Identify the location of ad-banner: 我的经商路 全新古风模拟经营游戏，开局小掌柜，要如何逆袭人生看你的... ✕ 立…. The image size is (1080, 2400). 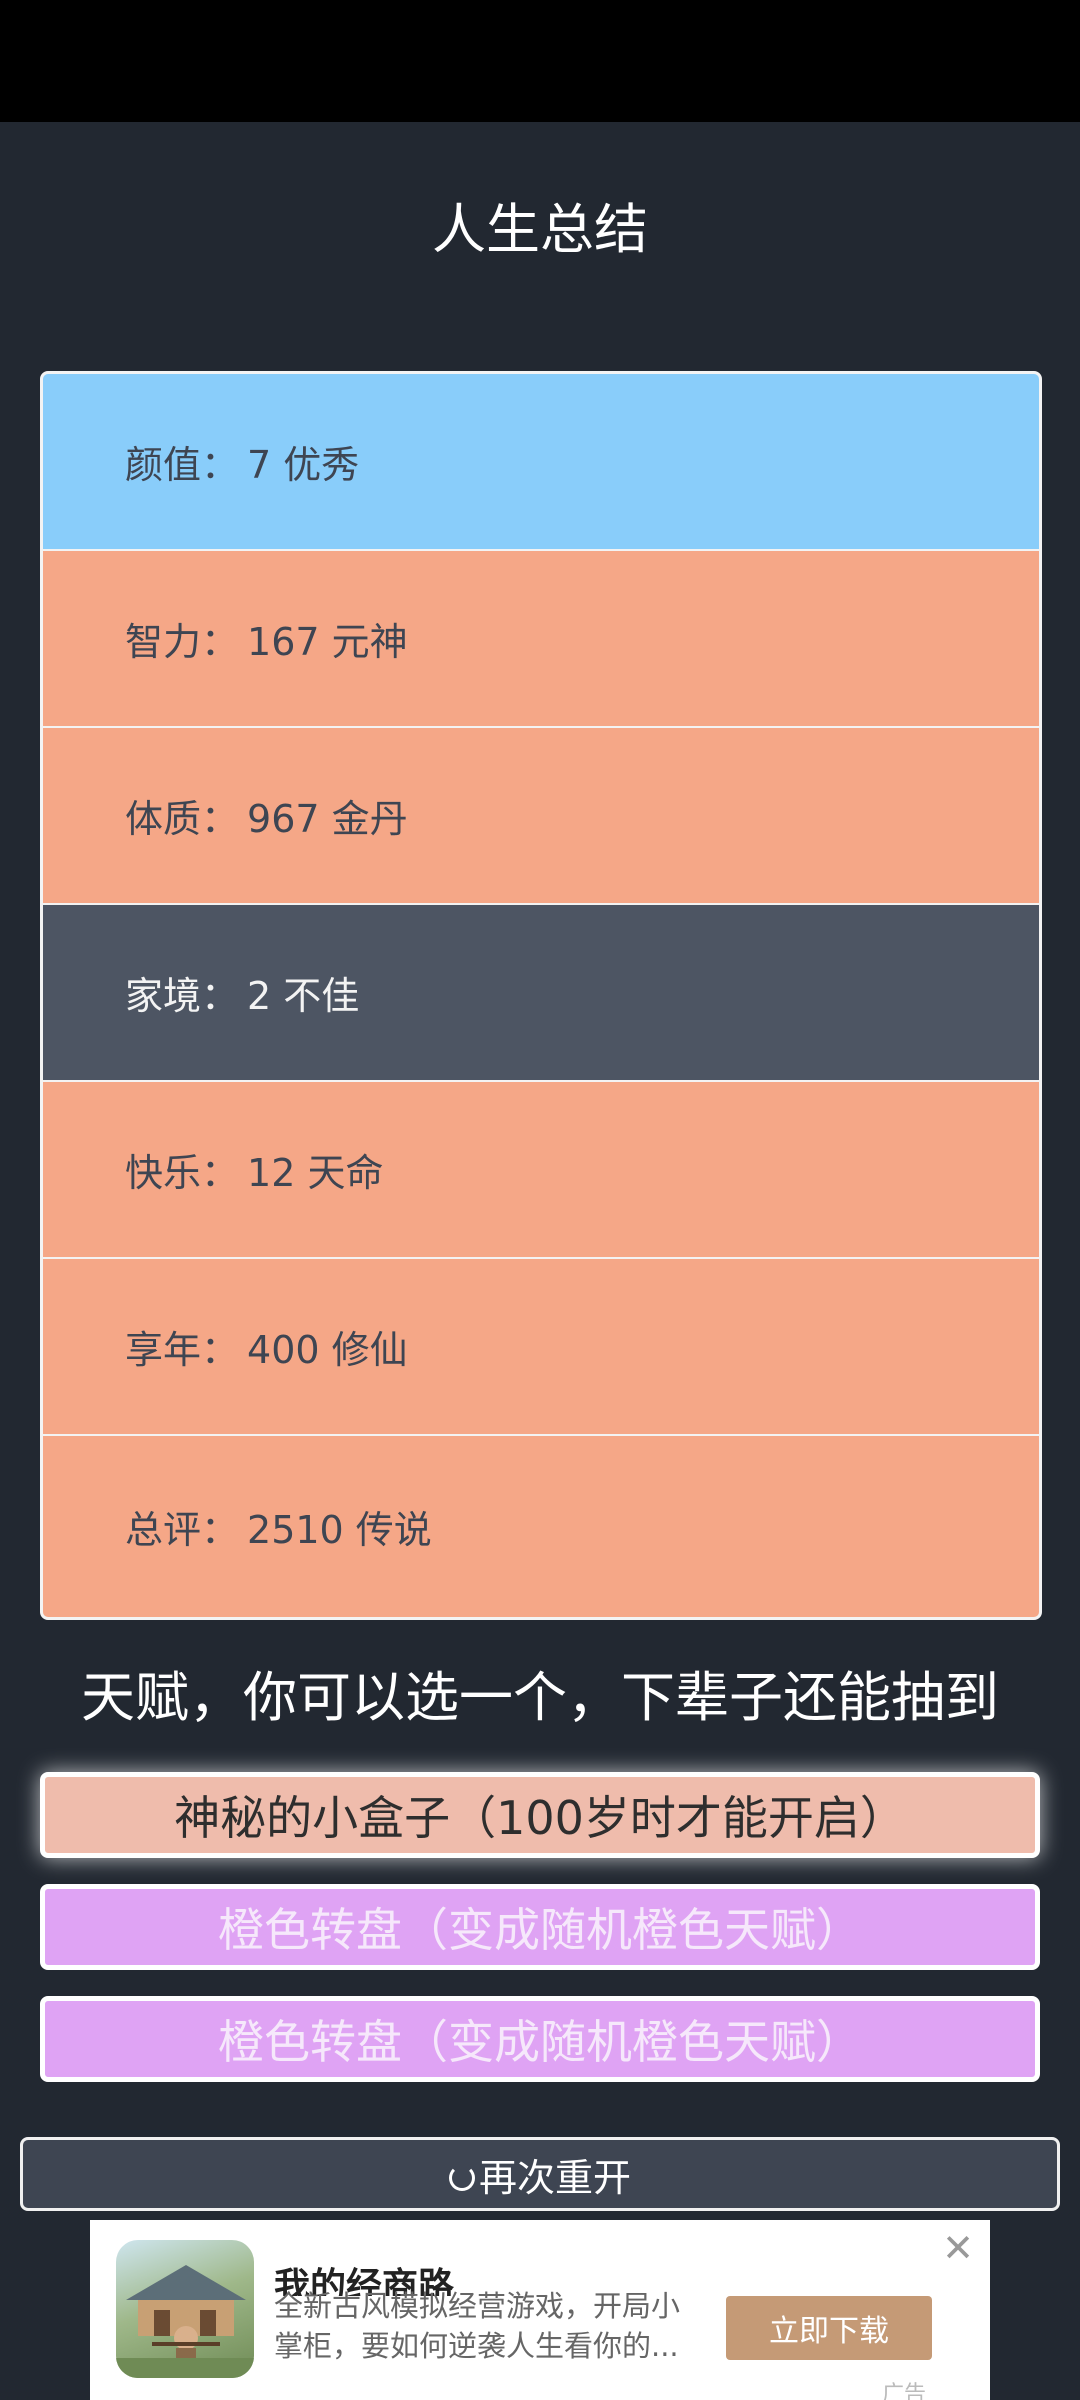
(540, 2310).